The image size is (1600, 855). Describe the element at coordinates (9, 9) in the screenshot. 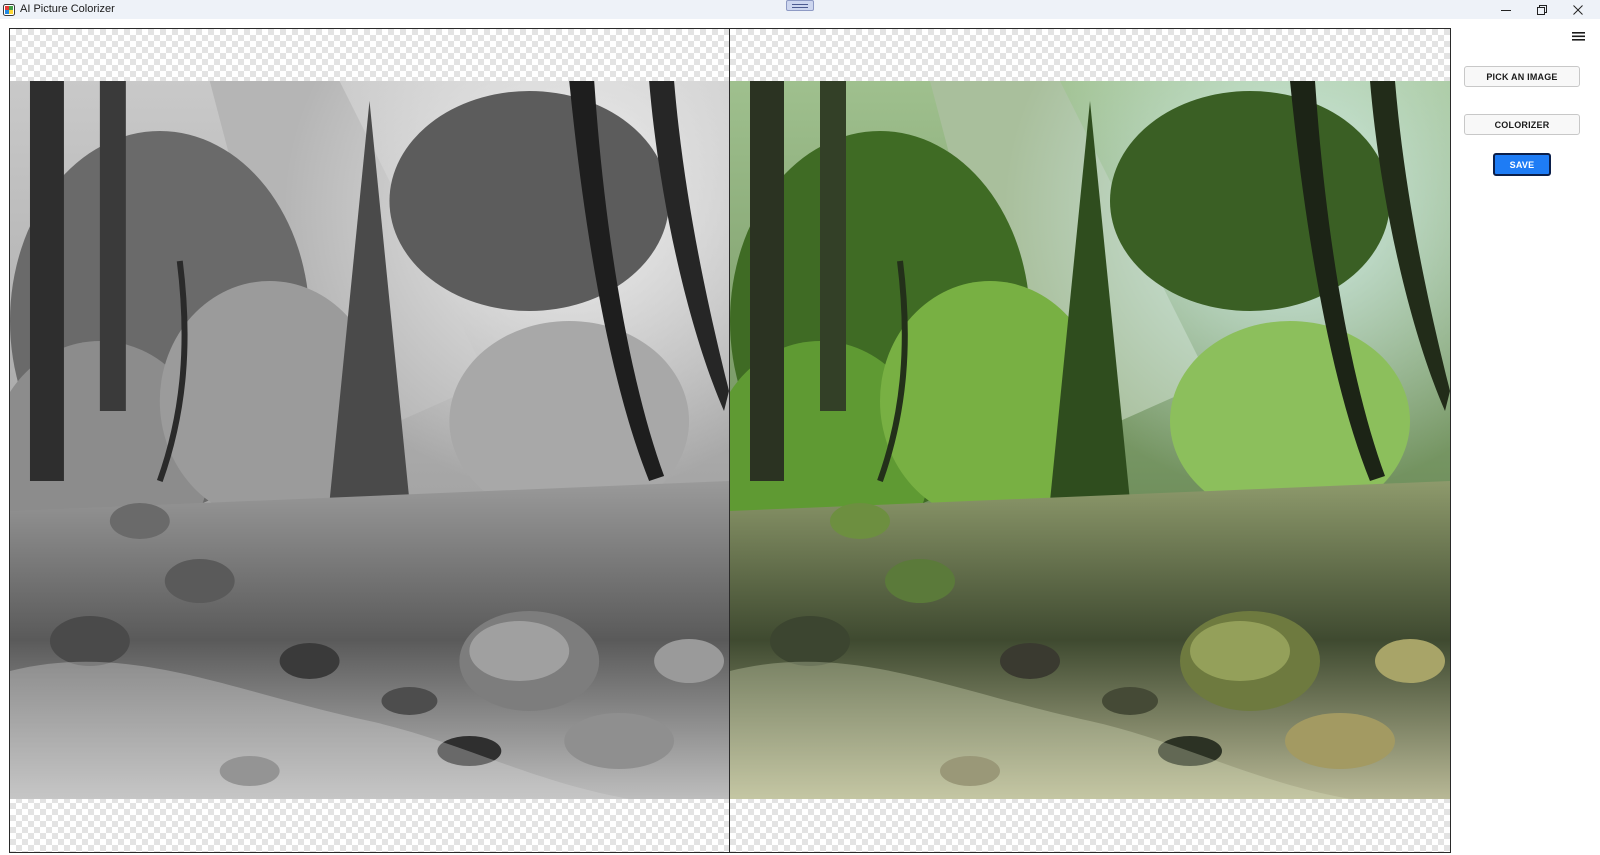

I see `app-icon` at that location.